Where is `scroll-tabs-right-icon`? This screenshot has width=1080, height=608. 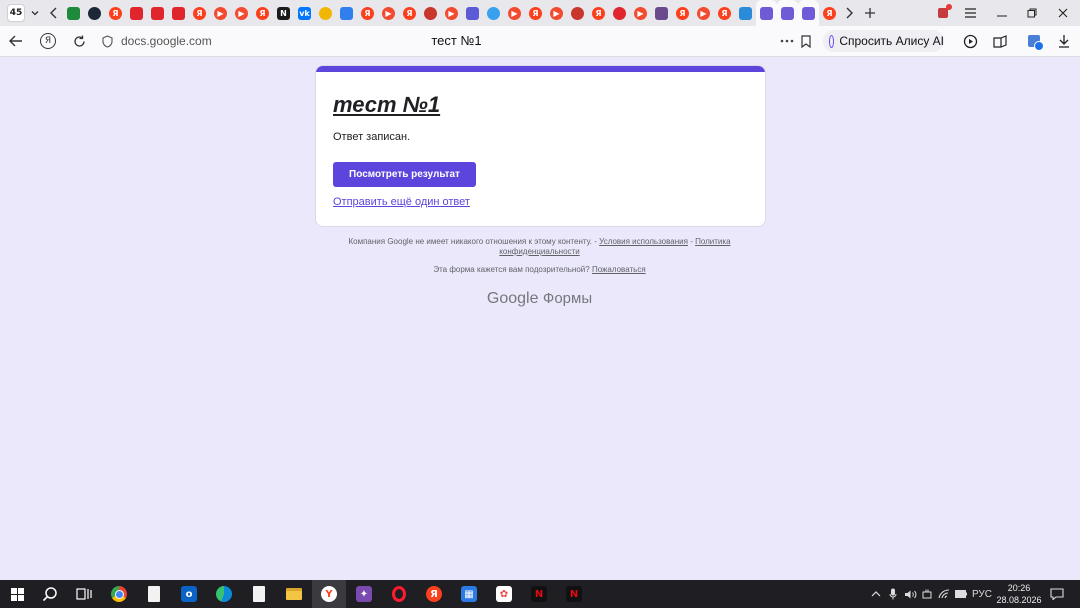
scroll-tabs-right-icon is located at coordinates (849, 13).